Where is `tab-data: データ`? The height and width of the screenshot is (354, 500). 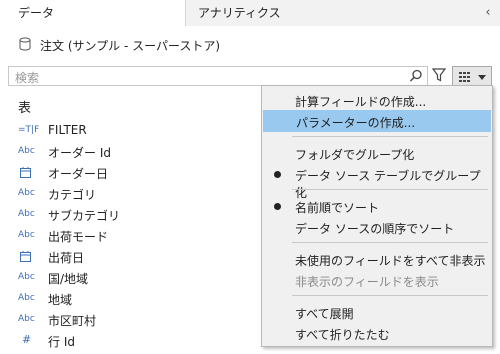
tab-data: データ is located at coordinates (93, 13).